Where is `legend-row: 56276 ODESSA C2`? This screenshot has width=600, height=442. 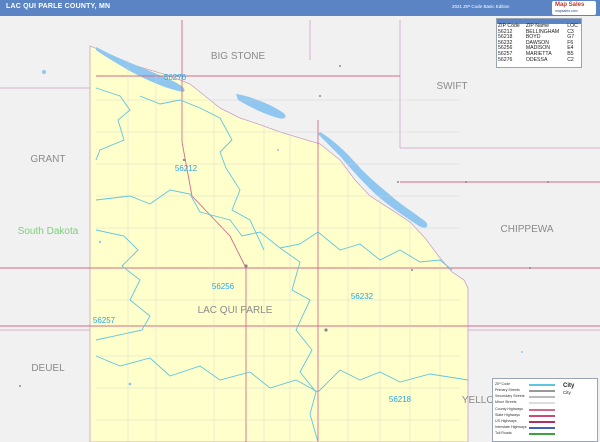
legend-row: 56276 ODESSA C2 is located at coordinates (539, 60).